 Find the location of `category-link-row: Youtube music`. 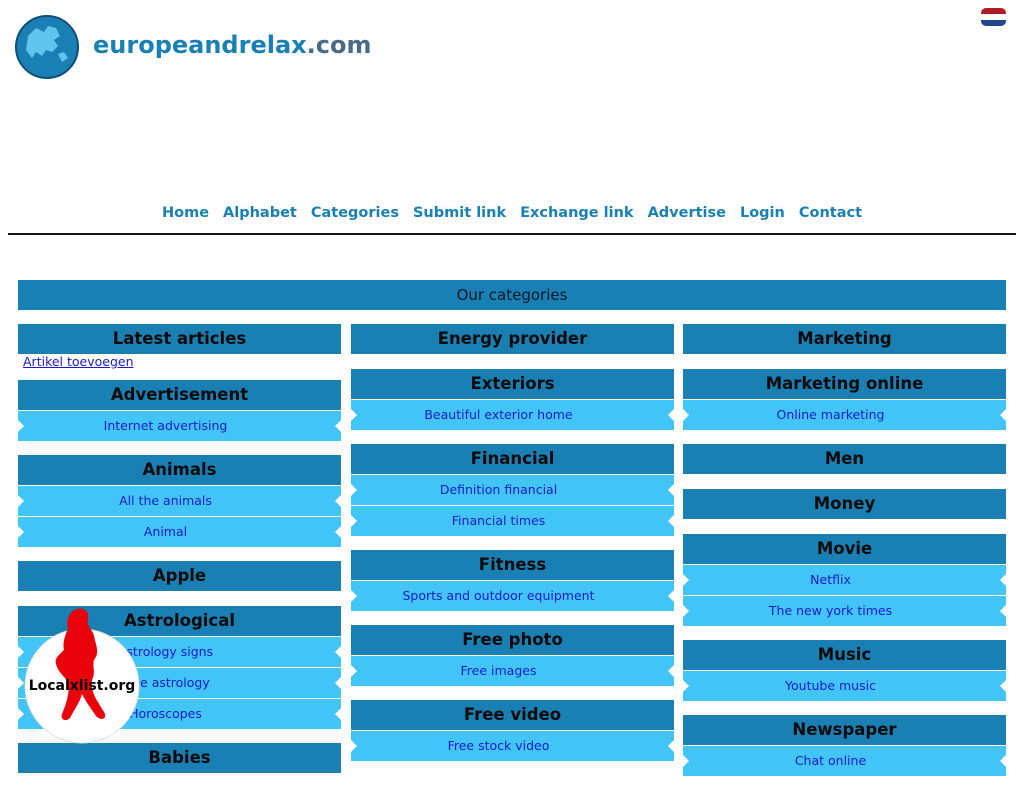

category-link-row: Youtube music is located at coordinates (844, 686).